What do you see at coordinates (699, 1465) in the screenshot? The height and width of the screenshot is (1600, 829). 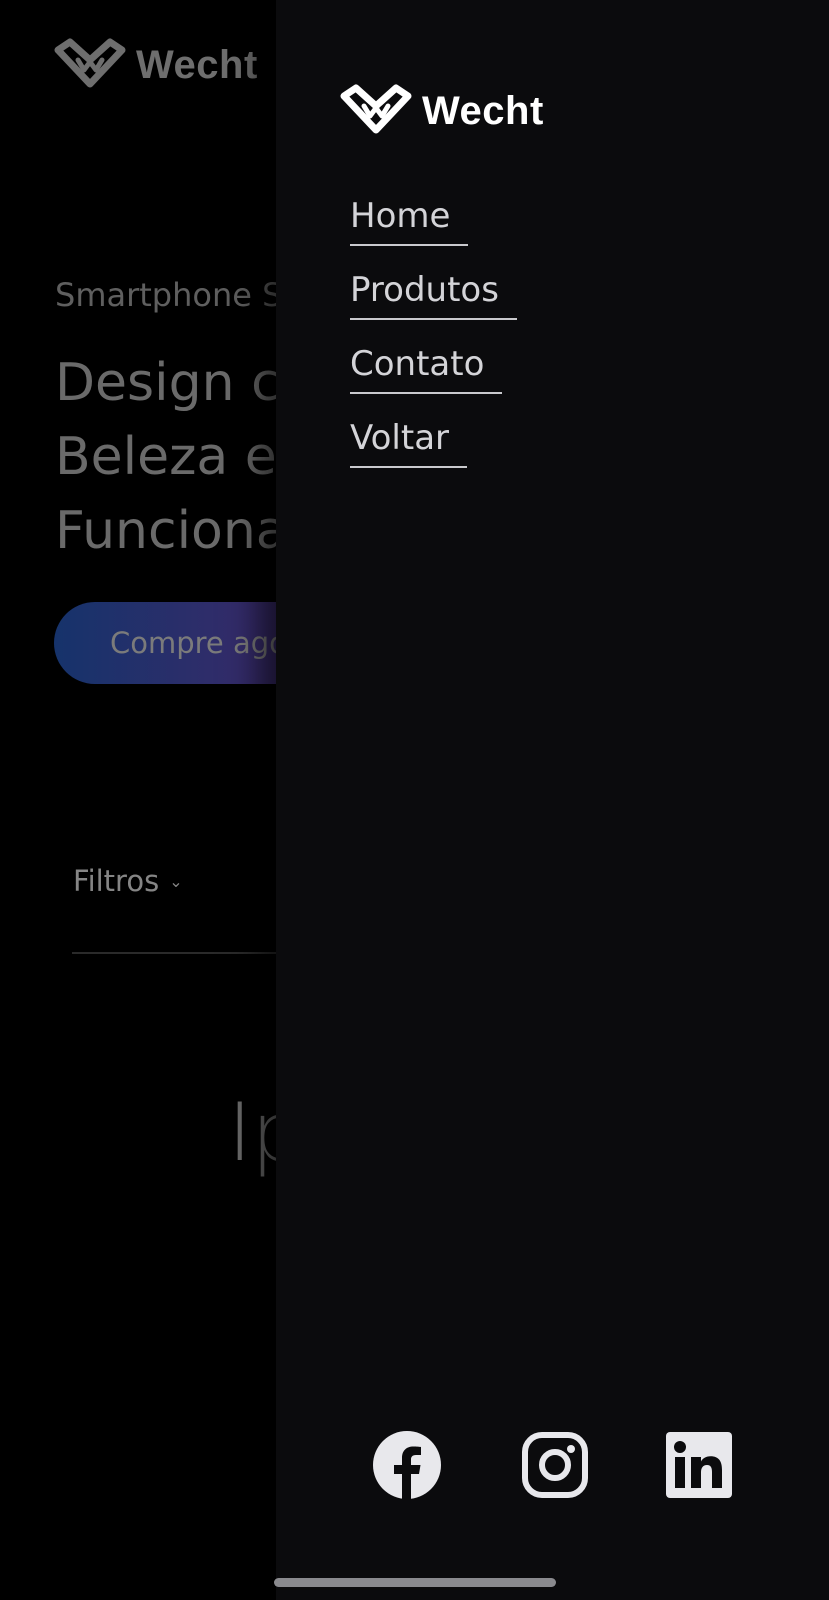 I see `linkedin-icon` at bounding box center [699, 1465].